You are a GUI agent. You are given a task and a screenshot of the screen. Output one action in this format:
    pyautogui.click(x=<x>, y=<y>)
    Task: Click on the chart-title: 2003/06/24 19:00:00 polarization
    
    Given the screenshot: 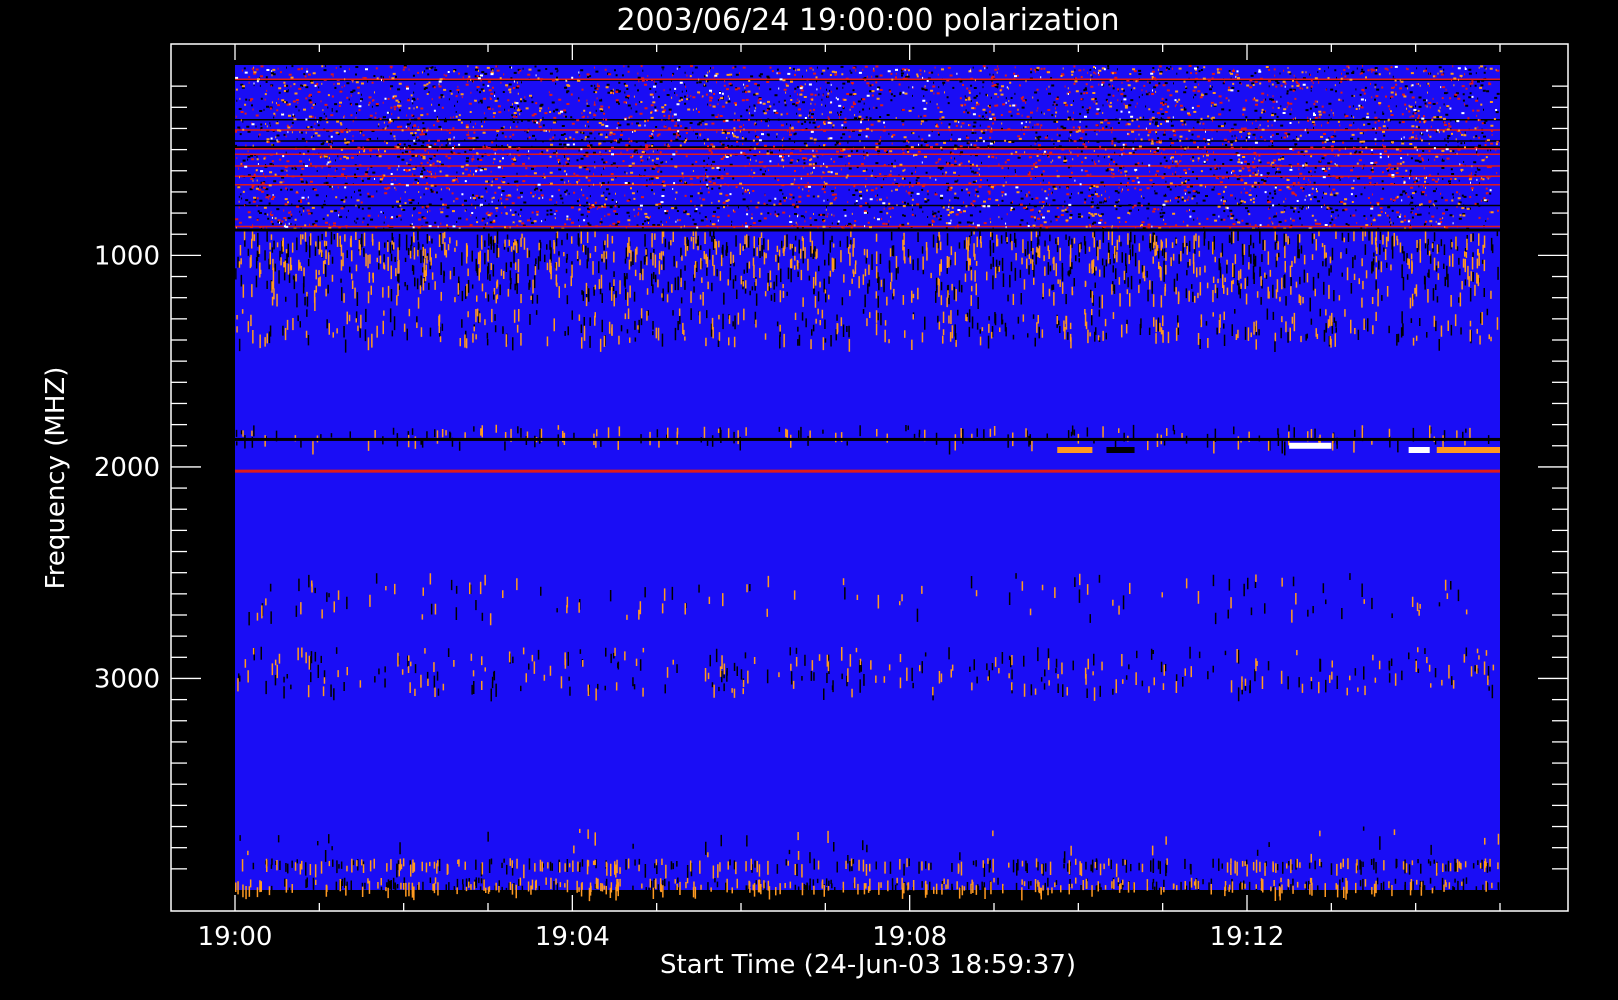 What is the action you would take?
    pyautogui.click(x=867, y=20)
    